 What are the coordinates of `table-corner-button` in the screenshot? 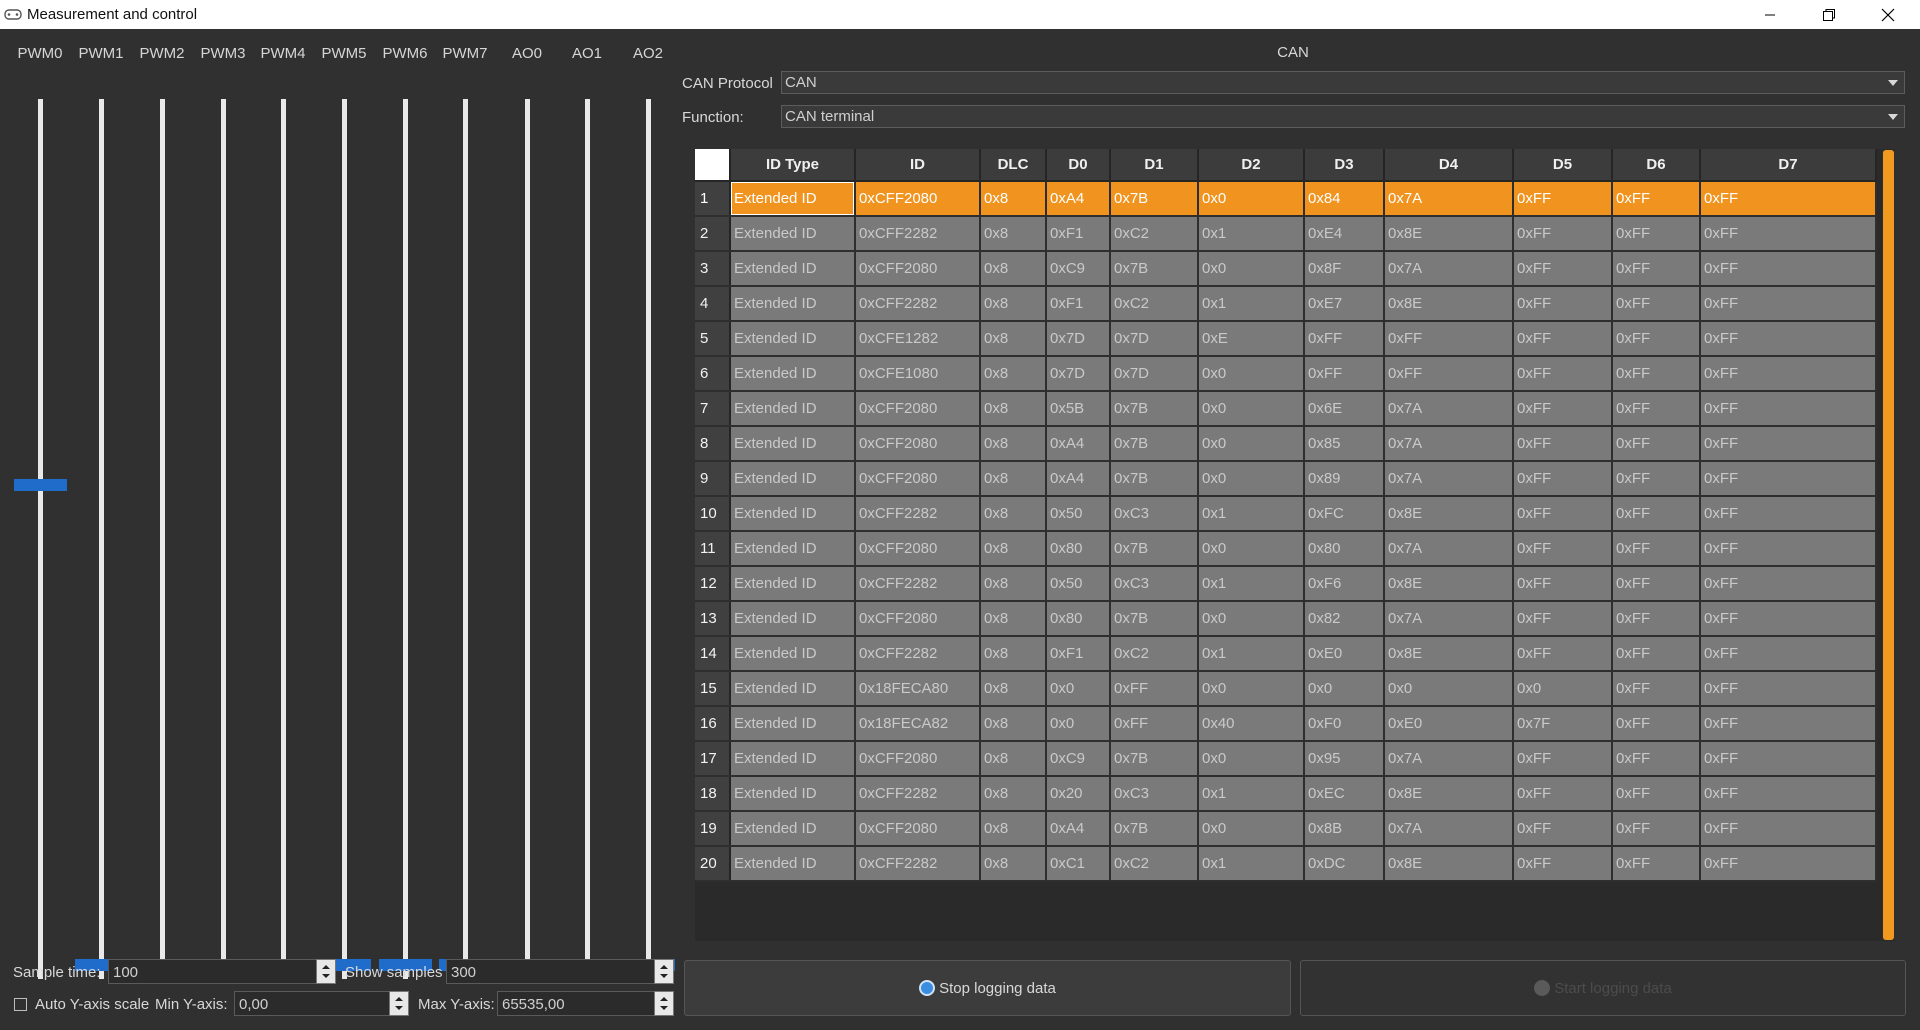 It's located at (713, 165).